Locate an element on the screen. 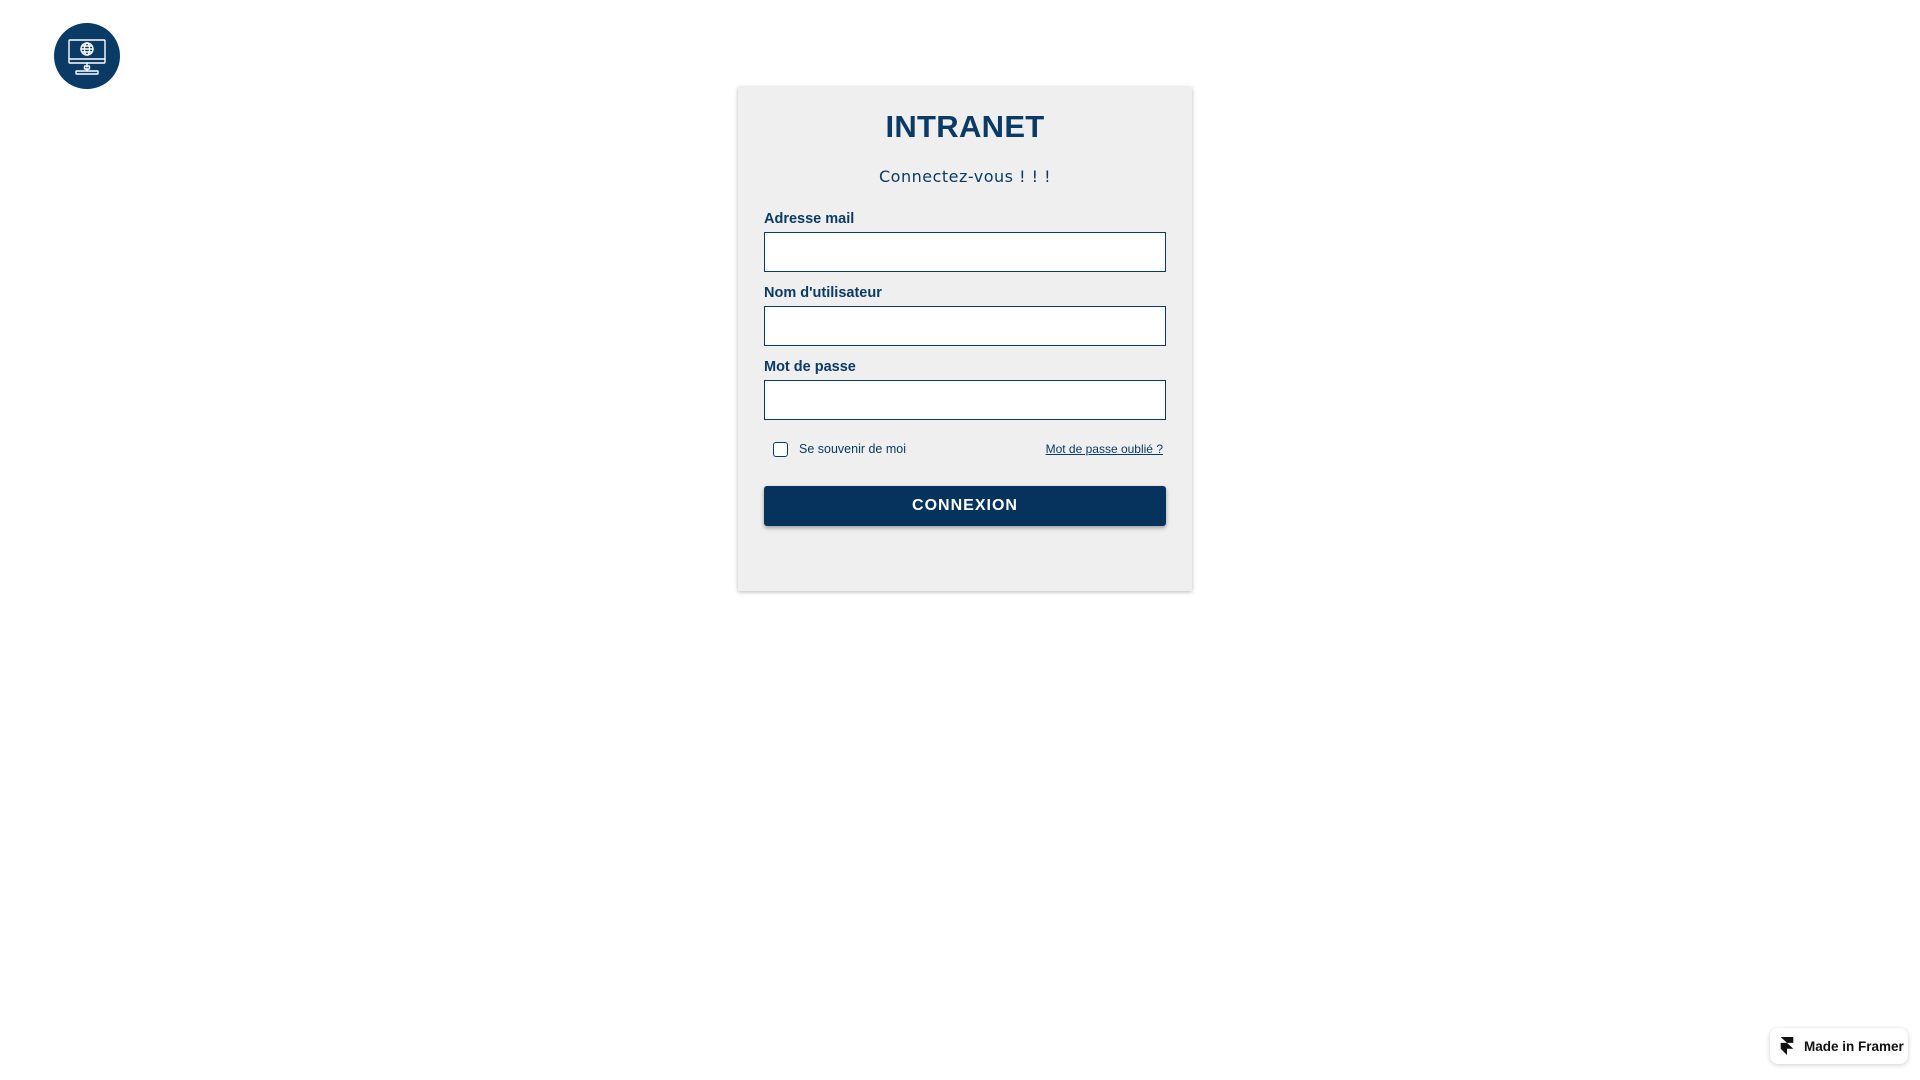 This screenshot has width=1920, height=1080. remember-me-checkbox is located at coordinates (780, 449).